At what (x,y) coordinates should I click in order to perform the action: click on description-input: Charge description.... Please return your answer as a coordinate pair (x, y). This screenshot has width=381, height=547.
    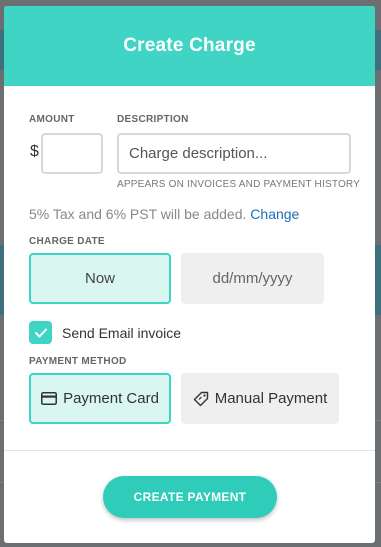
    Looking at the image, I should click on (234, 153).